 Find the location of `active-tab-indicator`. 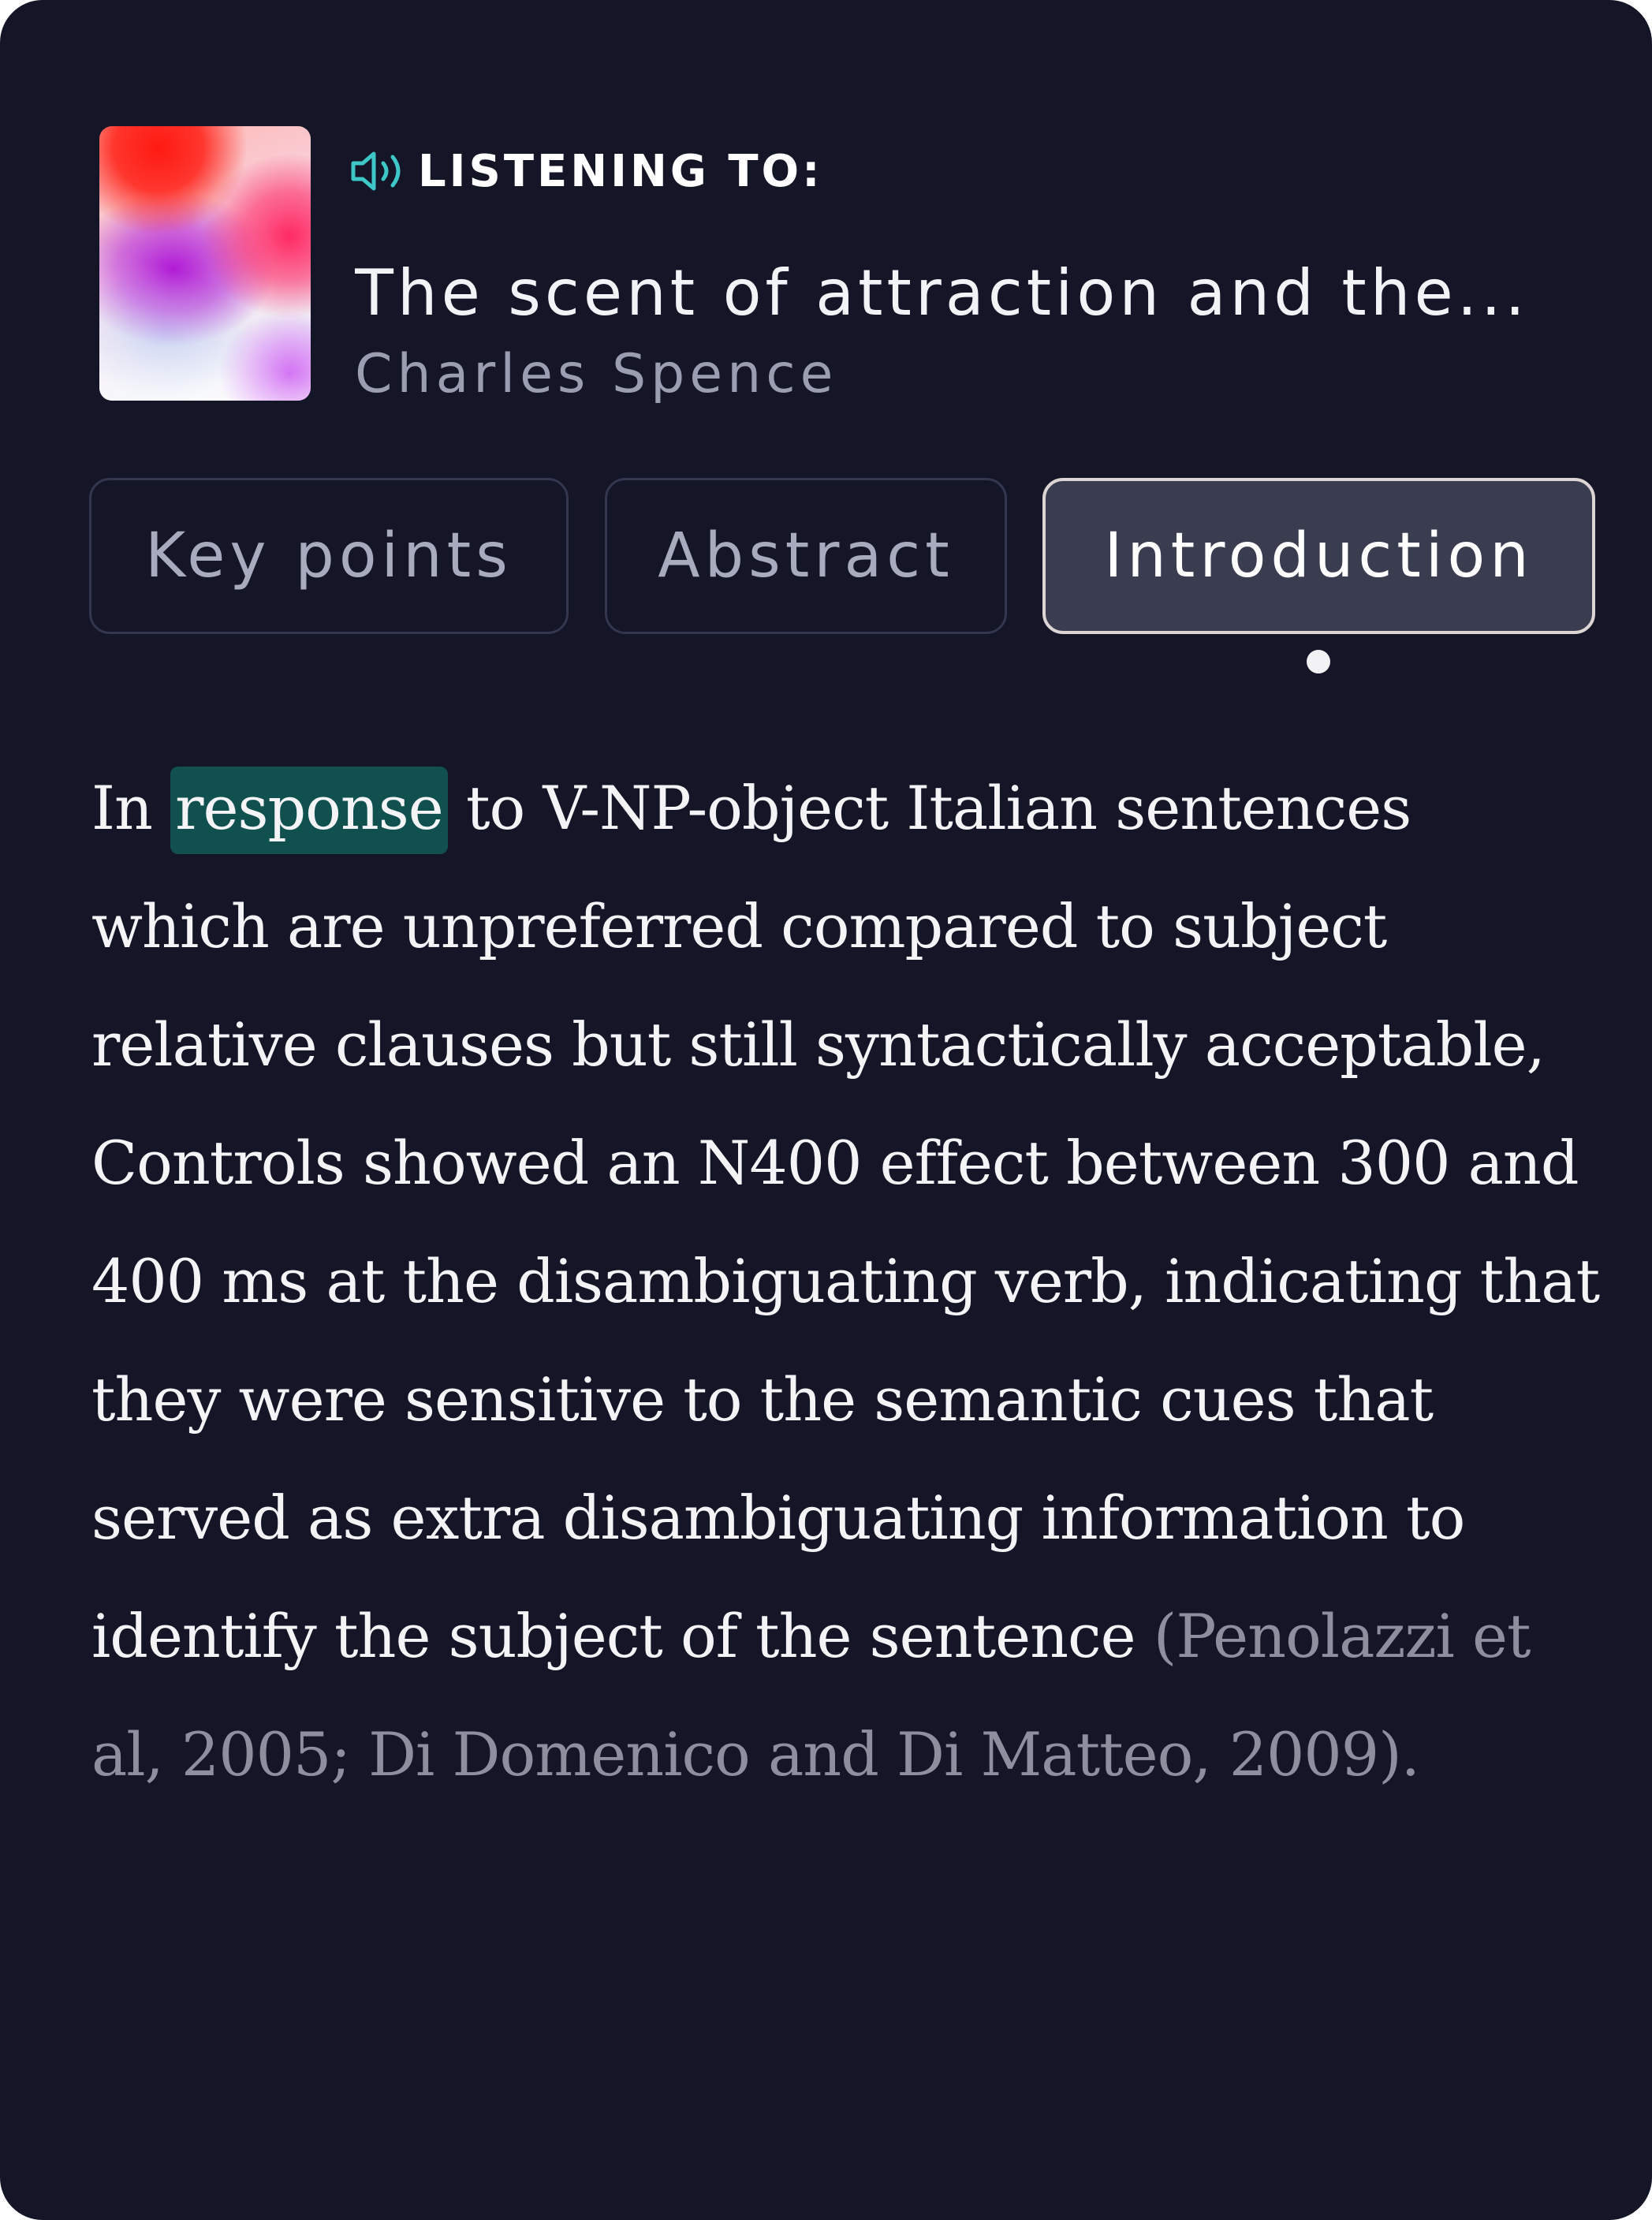

active-tab-indicator is located at coordinates (1318, 661).